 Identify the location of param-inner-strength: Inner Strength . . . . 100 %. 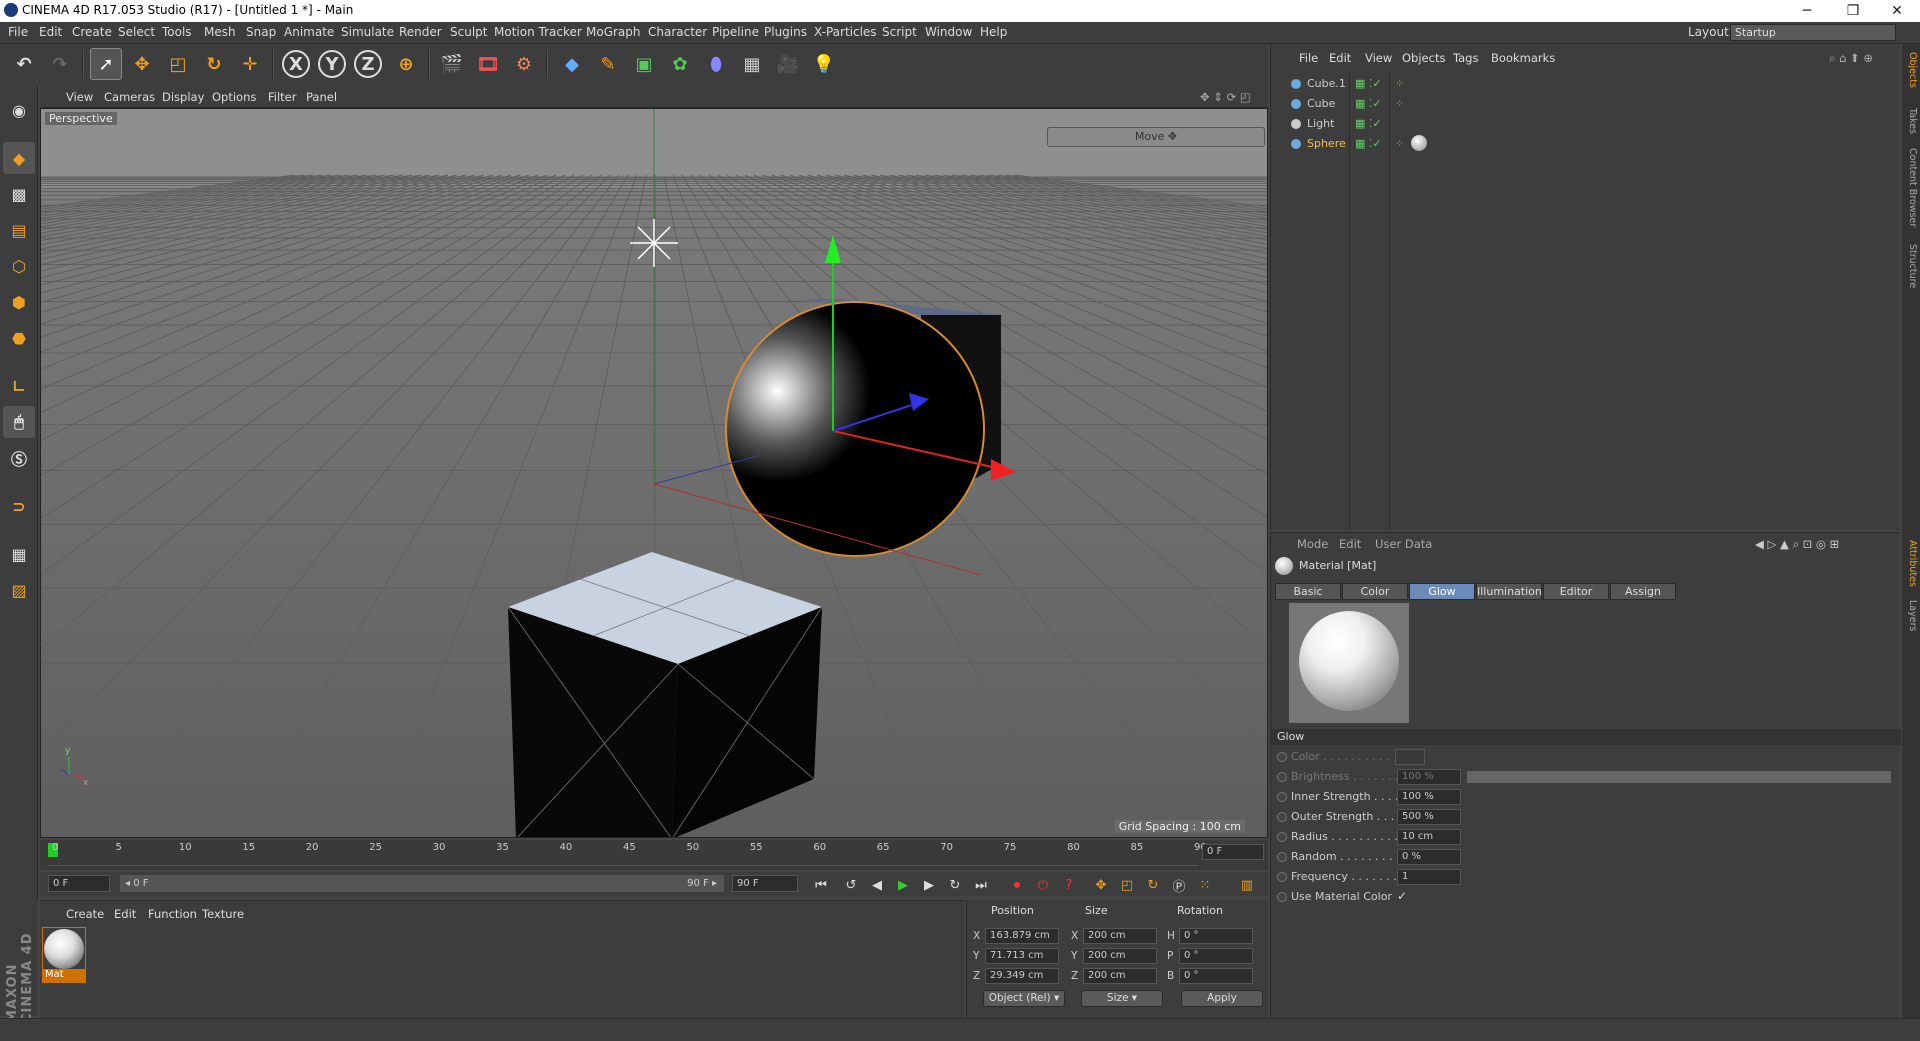
(1586, 797).